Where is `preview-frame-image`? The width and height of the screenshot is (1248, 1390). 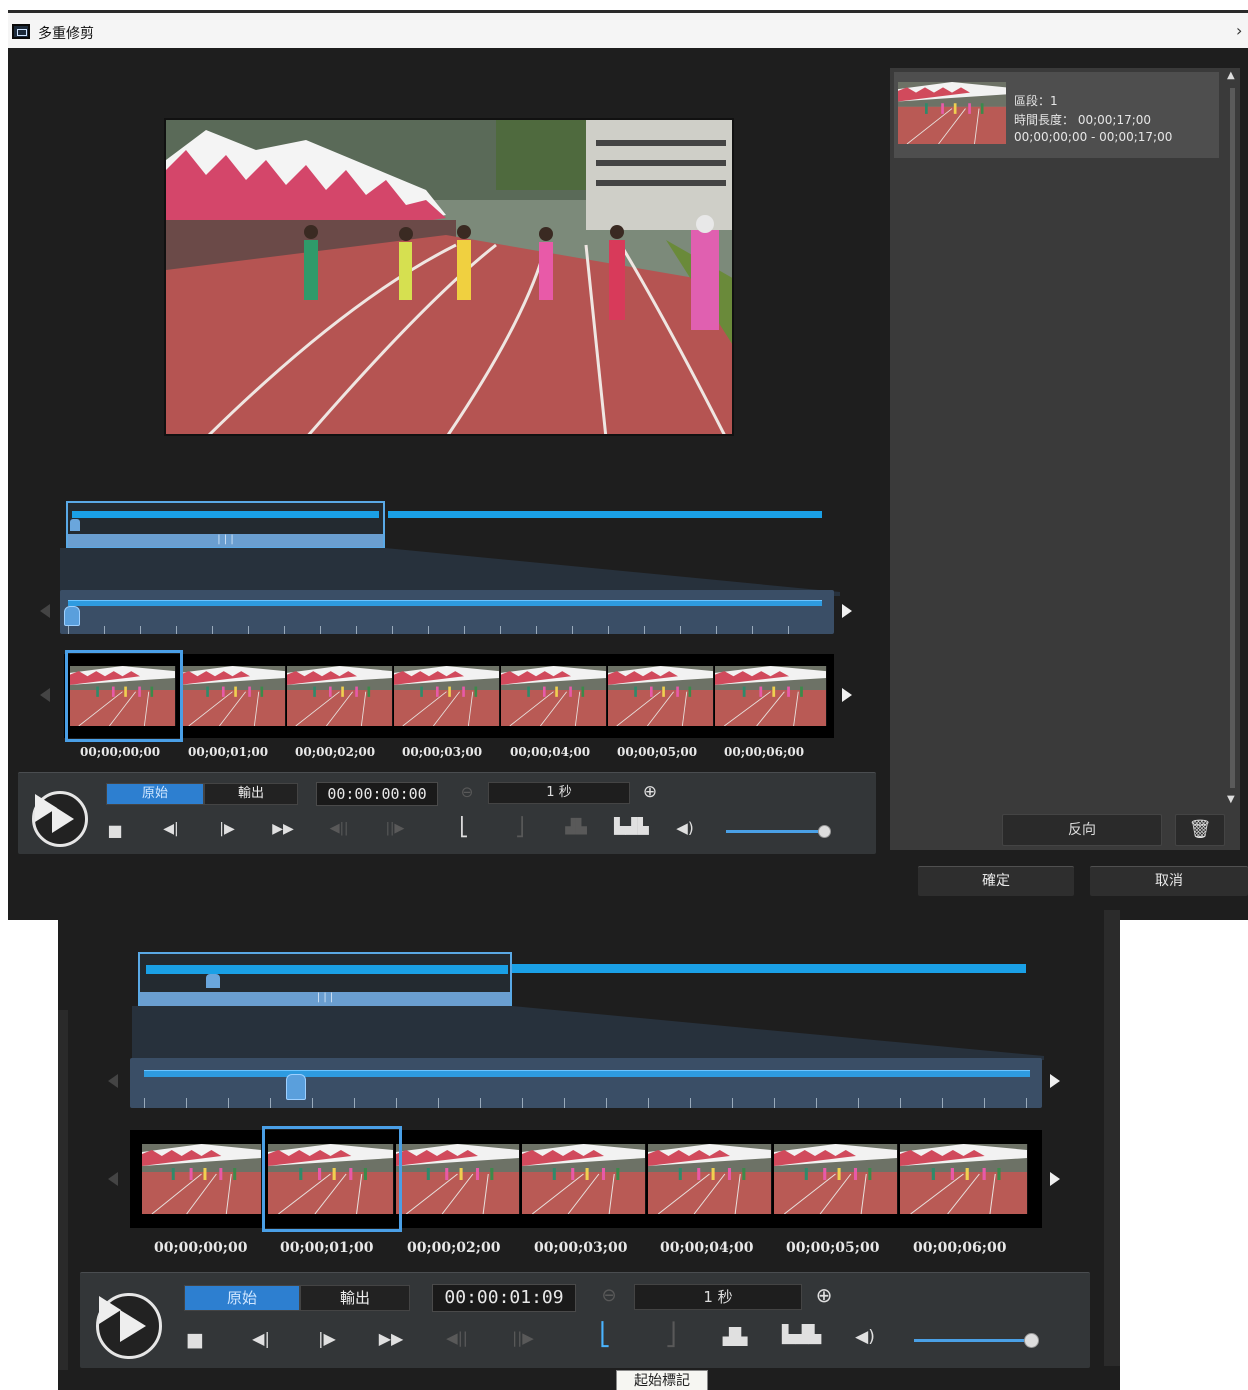
preview-frame-image is located at coordinates (449, 277).